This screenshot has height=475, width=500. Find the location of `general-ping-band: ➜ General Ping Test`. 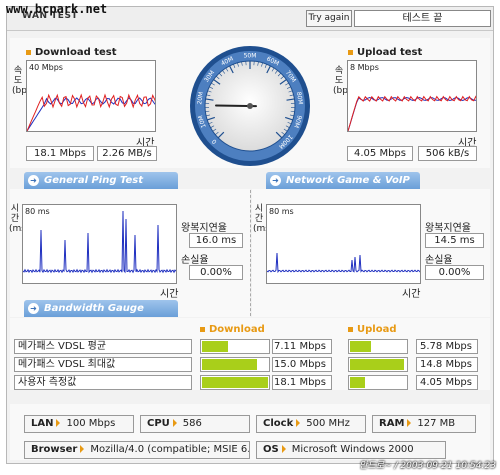

general-ping-band: ➜ General Ping Test is located at coordinates (101, 180).